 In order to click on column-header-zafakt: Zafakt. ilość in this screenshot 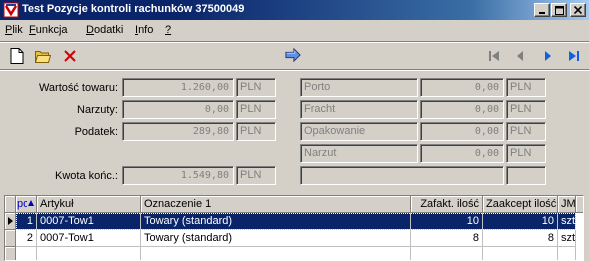, I will do `click(447, 204)`.